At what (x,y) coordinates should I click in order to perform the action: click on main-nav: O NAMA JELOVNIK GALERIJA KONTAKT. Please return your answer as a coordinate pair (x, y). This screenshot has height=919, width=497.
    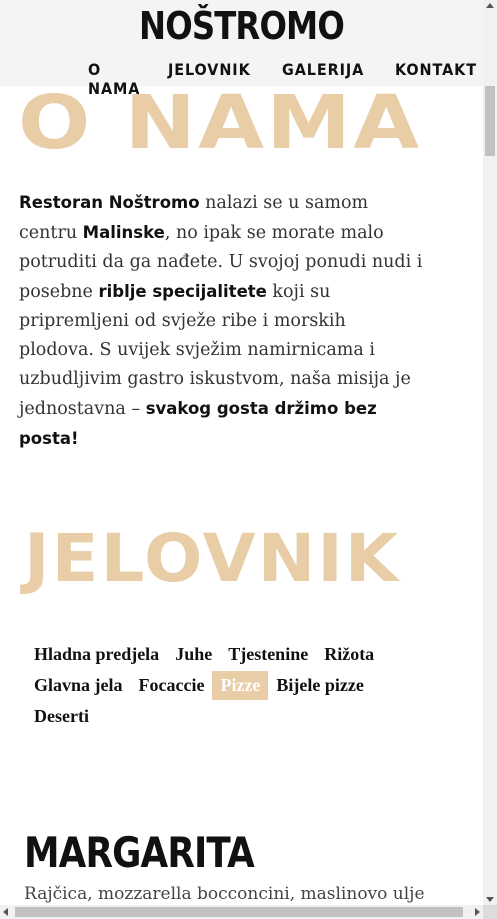
    Looking at the image, I should click on (287, 79).